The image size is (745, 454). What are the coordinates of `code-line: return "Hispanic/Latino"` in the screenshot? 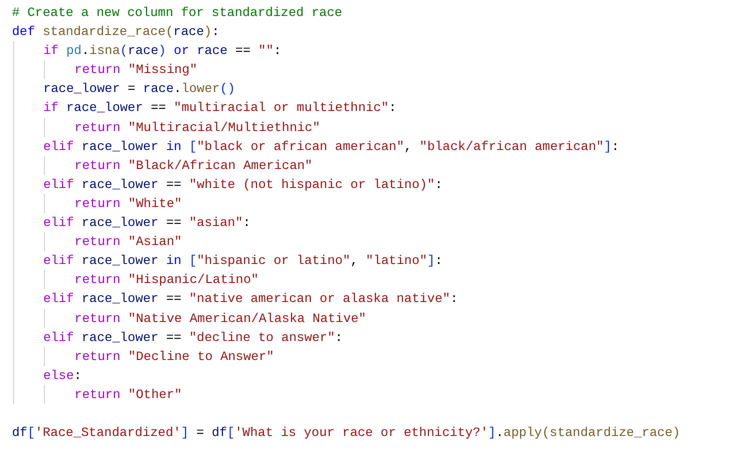 It's located at (166, 280).